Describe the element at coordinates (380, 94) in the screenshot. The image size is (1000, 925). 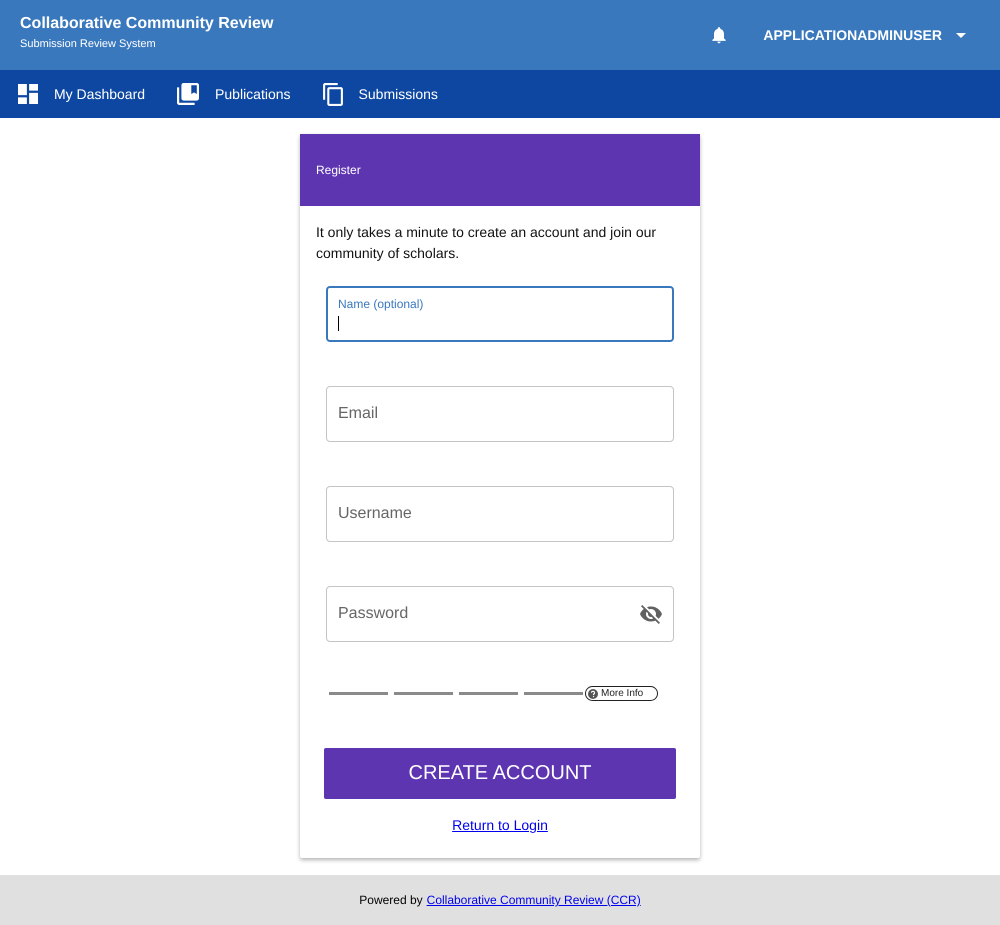
I see `nav-link: Submissions` at that location.